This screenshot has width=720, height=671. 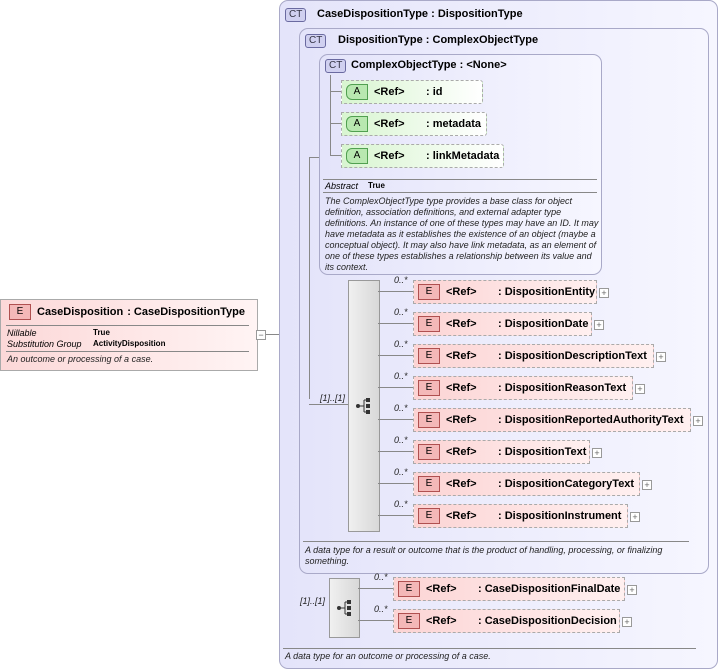 I want to click on element-ref: E <Ref> : DispositionReasonText, so click(x=523, y=388).